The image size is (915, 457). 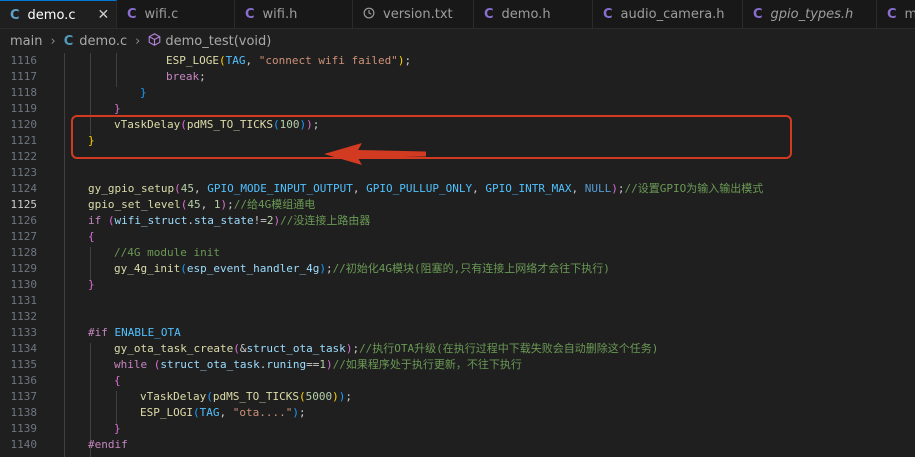 I want to click on tab-version-txt: version.txt, so click(x=413, y=14).